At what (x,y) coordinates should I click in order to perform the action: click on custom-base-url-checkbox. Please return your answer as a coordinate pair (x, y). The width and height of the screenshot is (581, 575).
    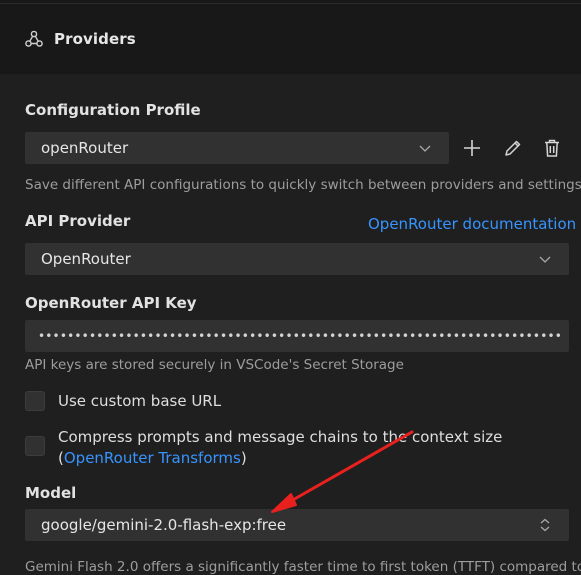
    Looking at the image, I should click on (35, 401).